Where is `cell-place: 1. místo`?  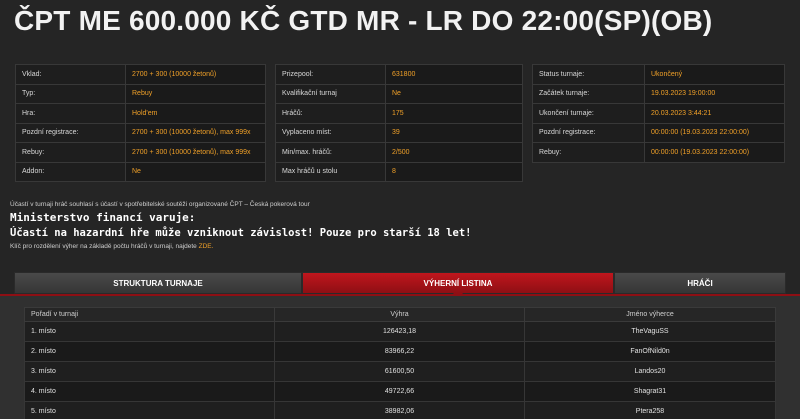
cell-place: 1. místo is located at coordinates (149, 331).